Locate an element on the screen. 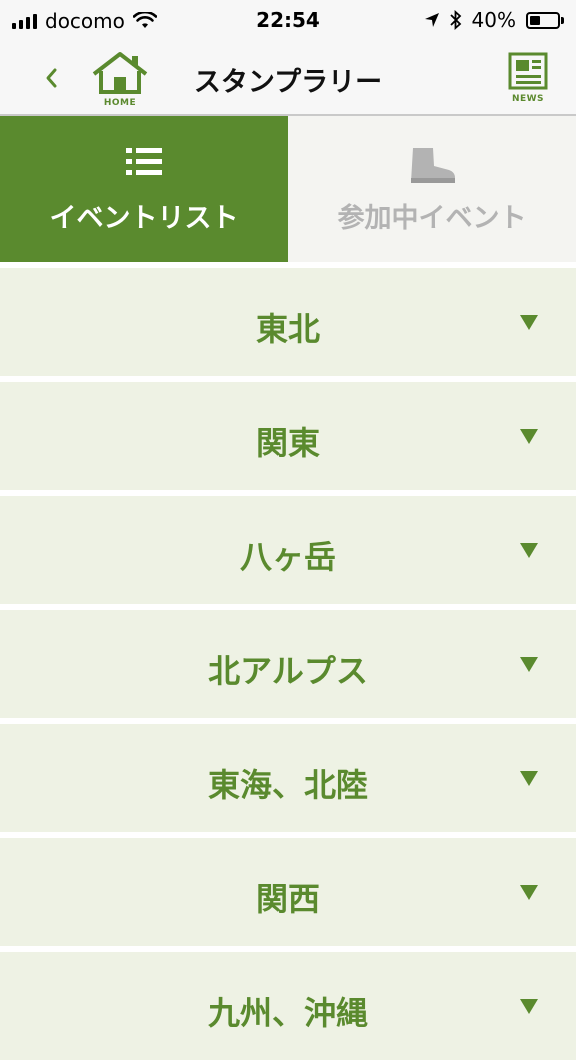 Image resolution: width=576 pixels, height=1060 pixels. nav-bar: HOME スタンプラリー NEWS is located at coordinates (288, 78).